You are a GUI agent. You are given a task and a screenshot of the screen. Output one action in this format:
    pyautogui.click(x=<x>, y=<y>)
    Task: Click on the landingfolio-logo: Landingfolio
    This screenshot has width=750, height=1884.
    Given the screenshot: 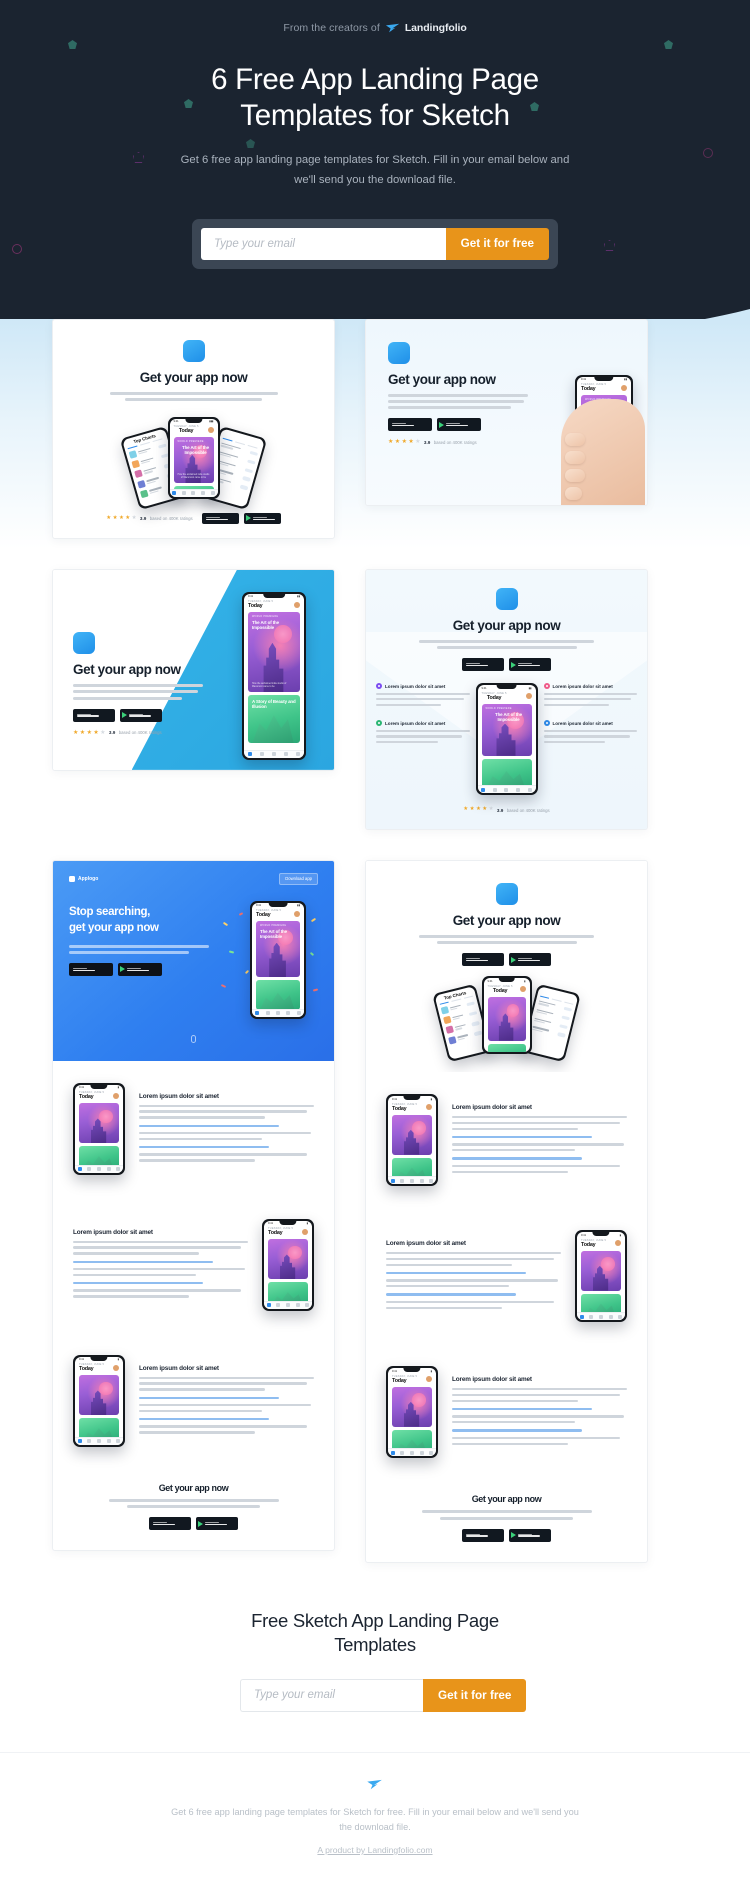 What is the action you would take?
    pyautogui.click(x=426, y=28)
    